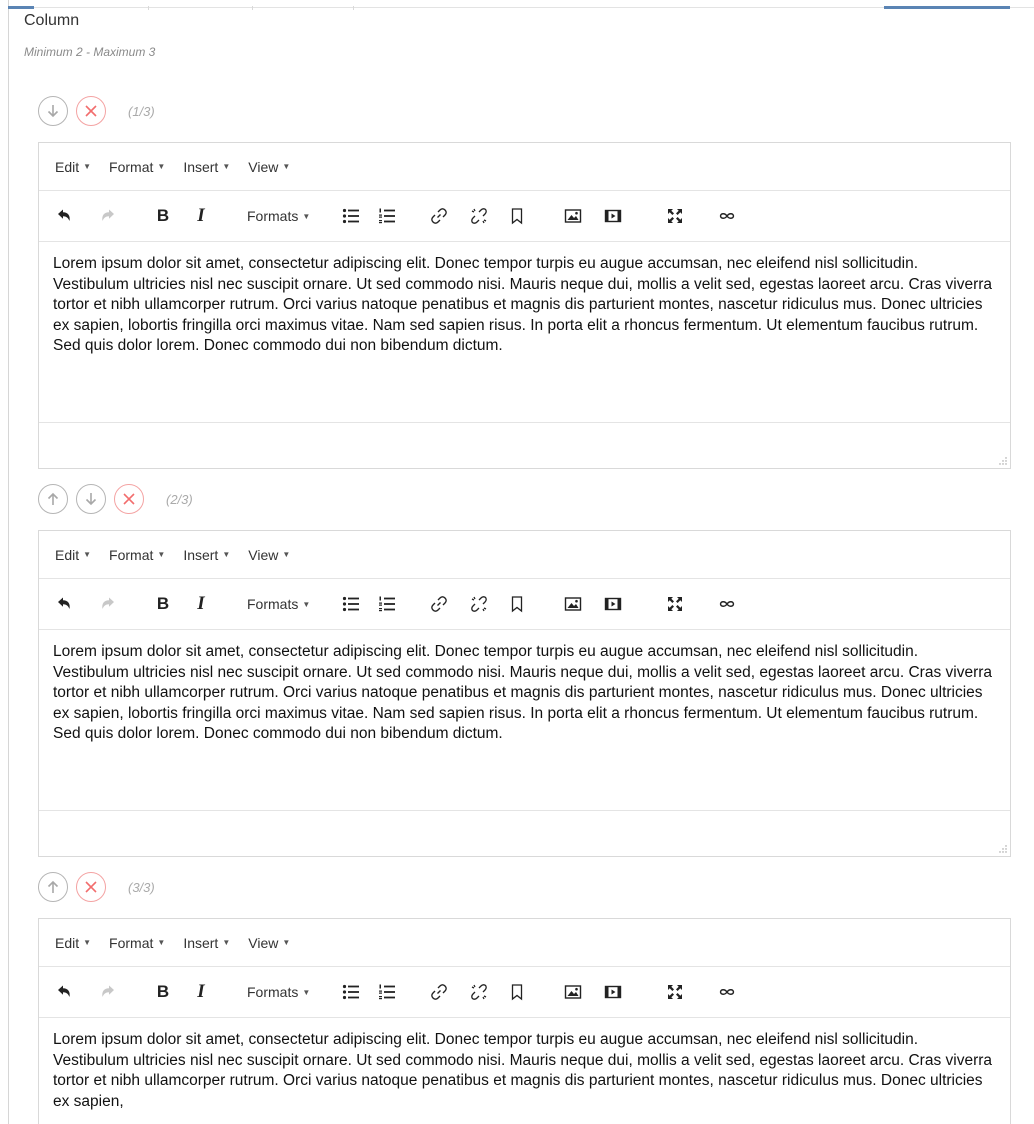 This screenshot has width=1034, height=1124. I want to click on item-controls: (2/3), so click(115, 499).